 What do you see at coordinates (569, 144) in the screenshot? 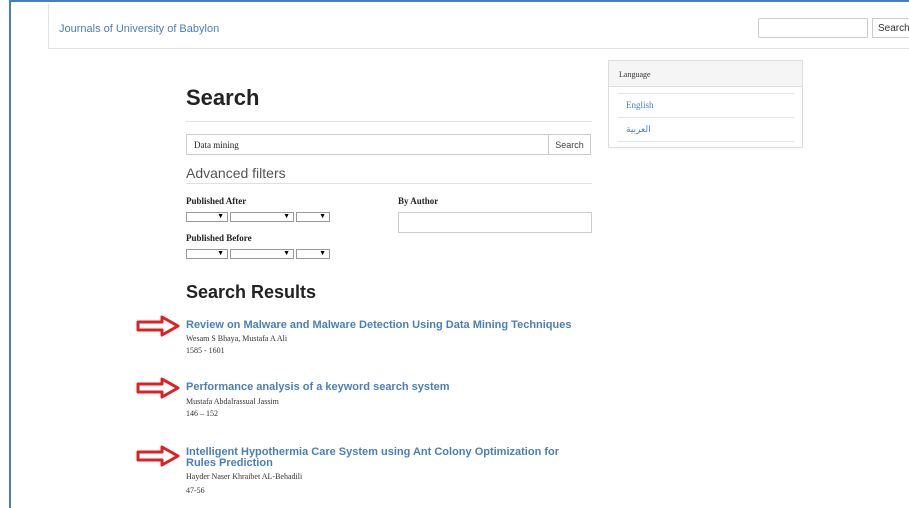
I see `search-submit-button: Search` at bounding box center [569, 144].